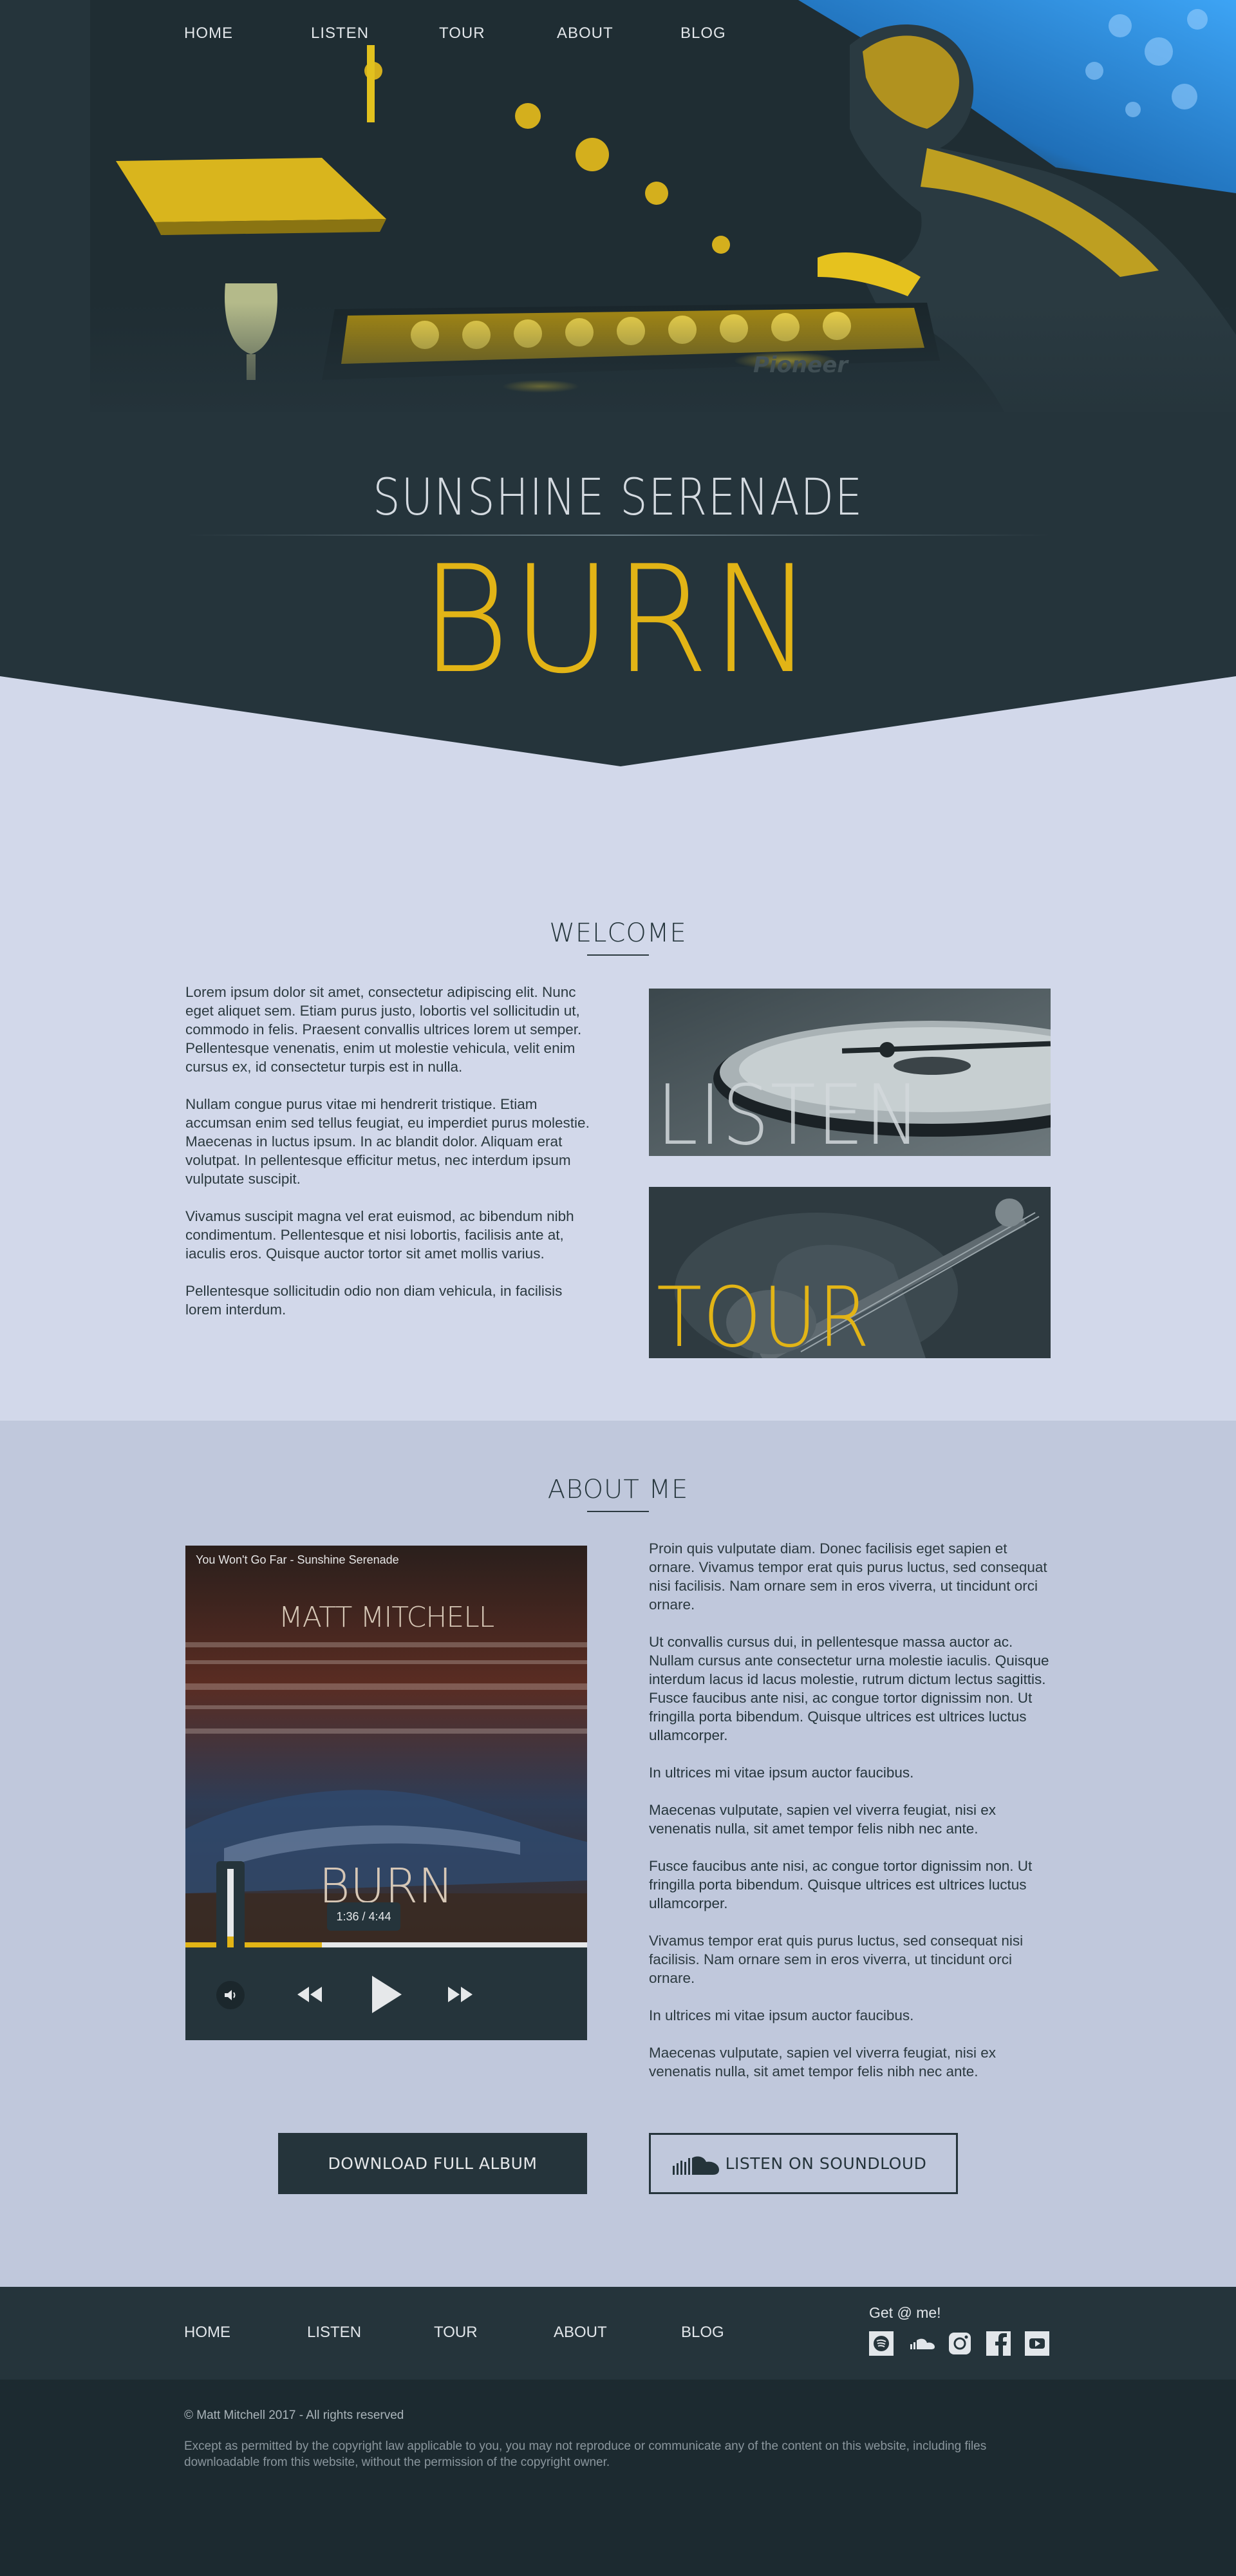 The height and width of the screenshot is (2576, 1236). Describe the element at coordinates (254, 1944) in the screenshot. I see `progress-fill` at that location.